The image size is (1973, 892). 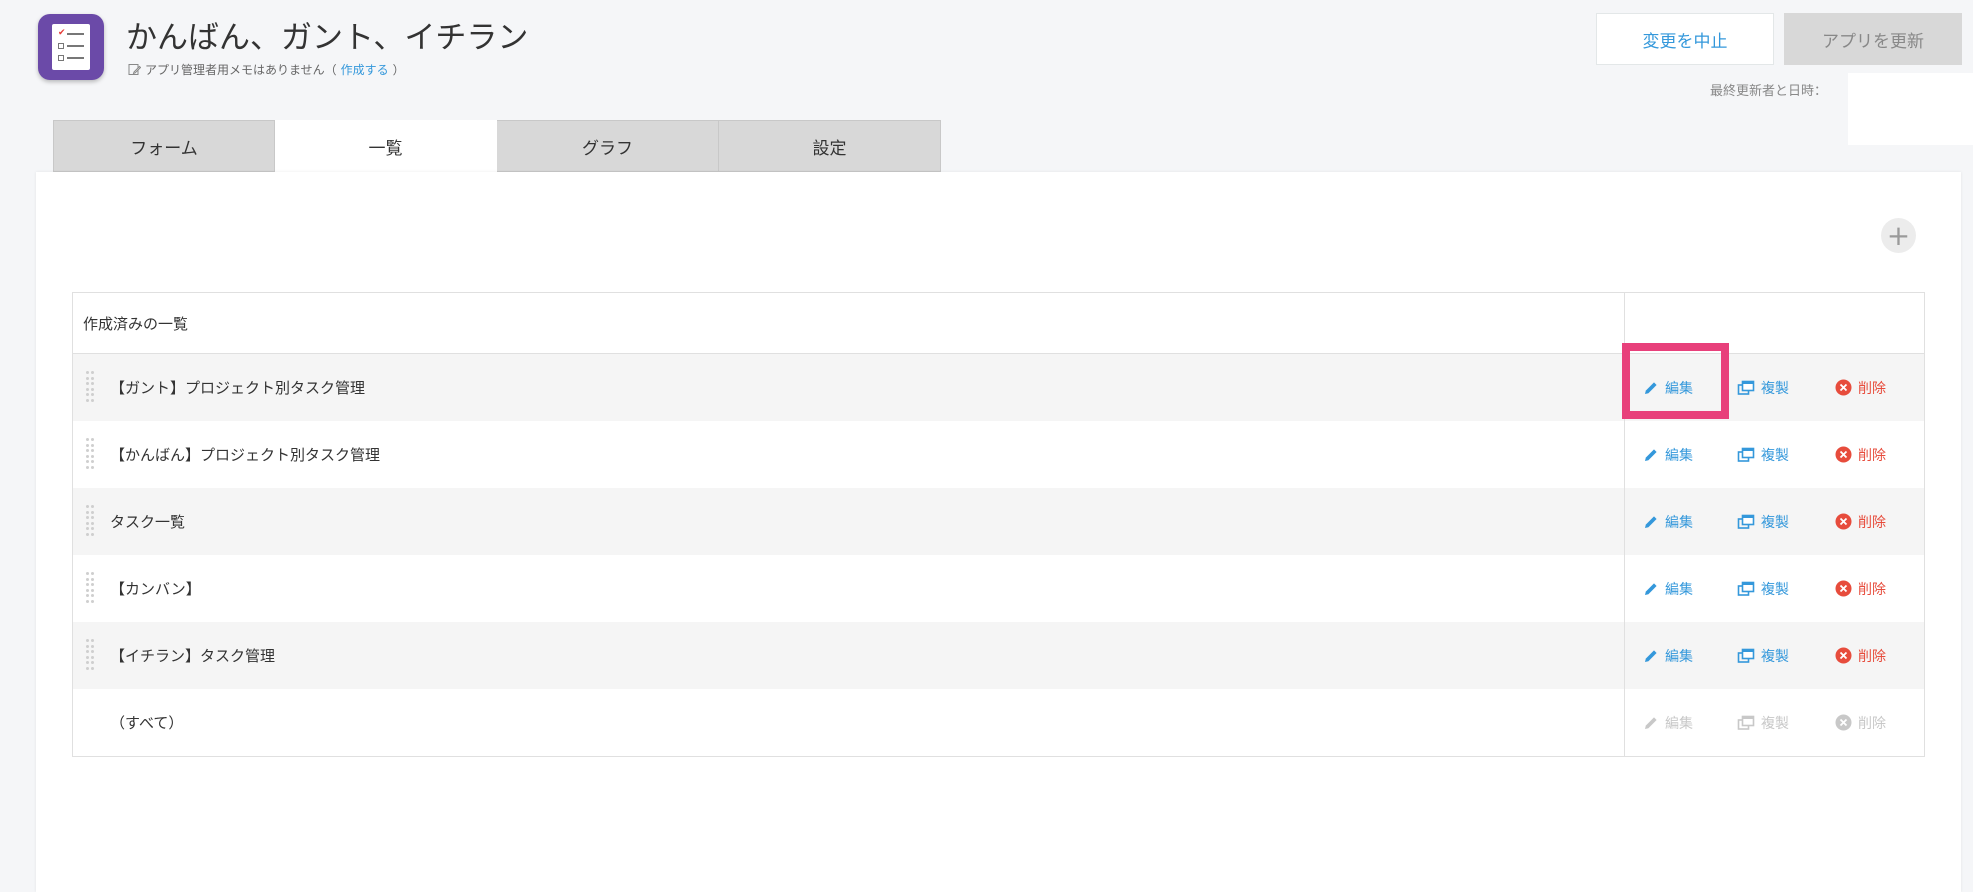 I want to click on view-list-row: タスク一覧 編集 複製 削除, so click(x=998, y=521).